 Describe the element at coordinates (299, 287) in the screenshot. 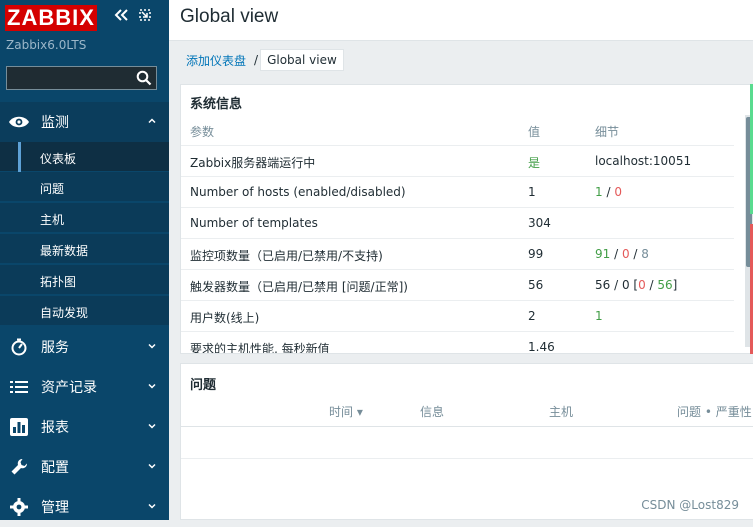

I see `row-parameter: 触发器数量（已启用/已禁用 [问题/正常])` at that location.